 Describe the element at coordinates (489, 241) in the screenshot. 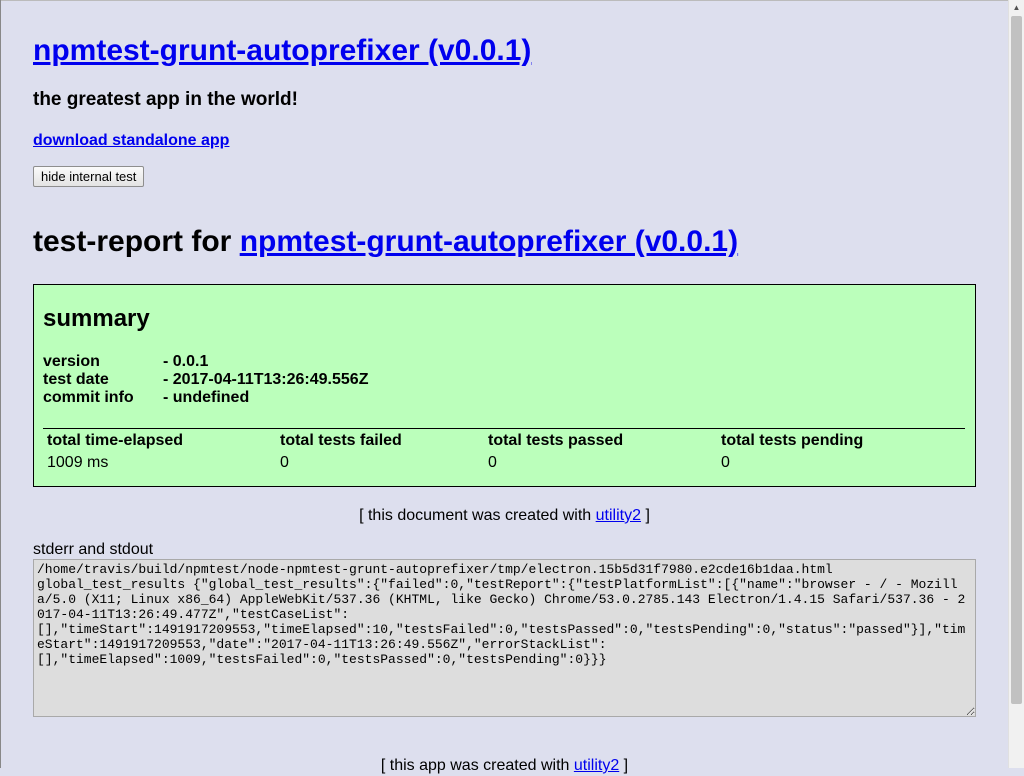

I see `report-title-link: npmtest-grunt-autoprefixer (v0.0.1)` at that location.